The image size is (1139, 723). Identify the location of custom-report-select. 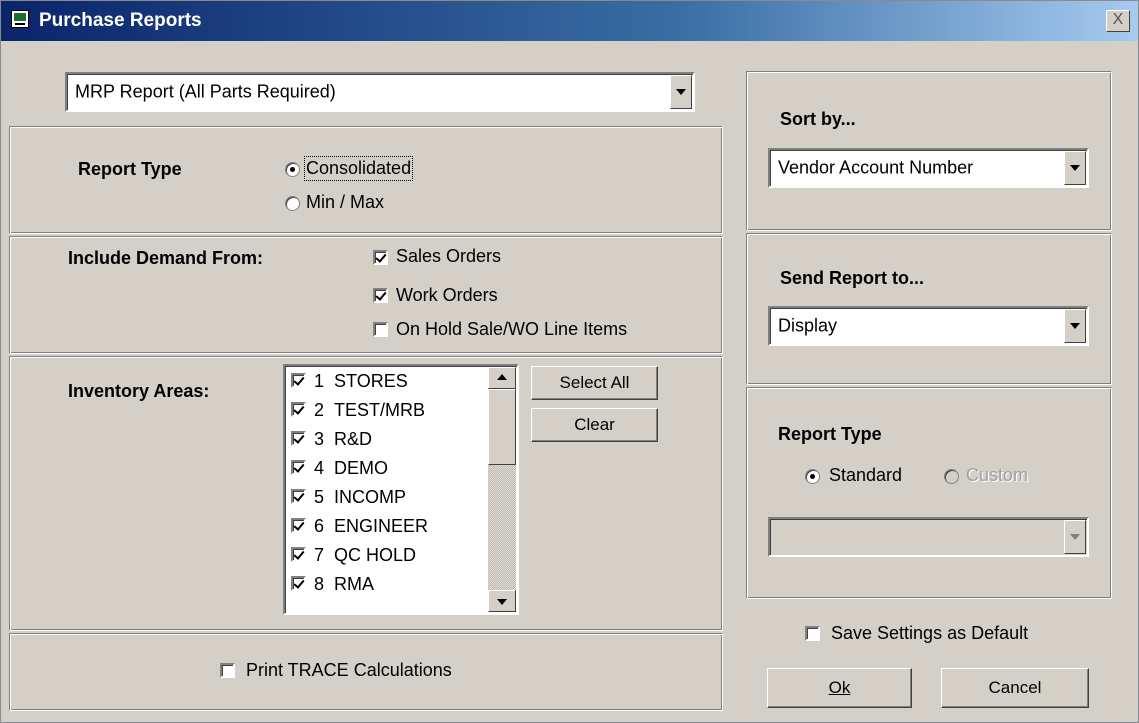
(928, 537).